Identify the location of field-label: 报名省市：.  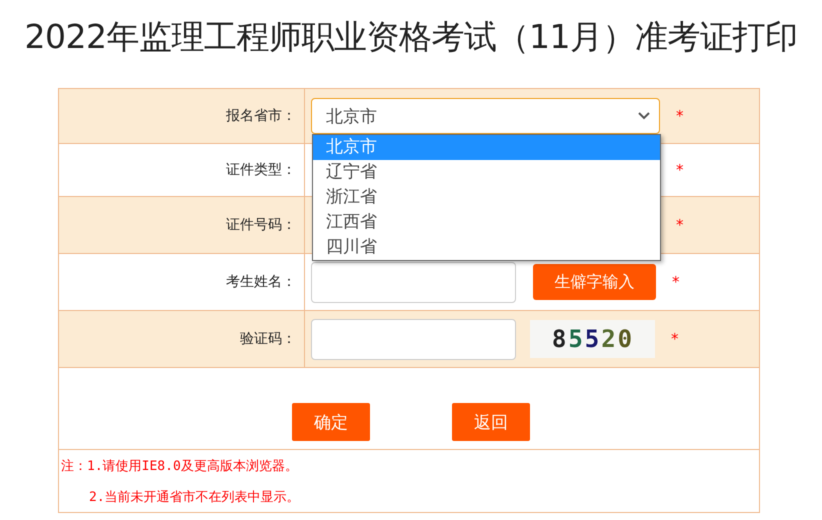
(261, 116).